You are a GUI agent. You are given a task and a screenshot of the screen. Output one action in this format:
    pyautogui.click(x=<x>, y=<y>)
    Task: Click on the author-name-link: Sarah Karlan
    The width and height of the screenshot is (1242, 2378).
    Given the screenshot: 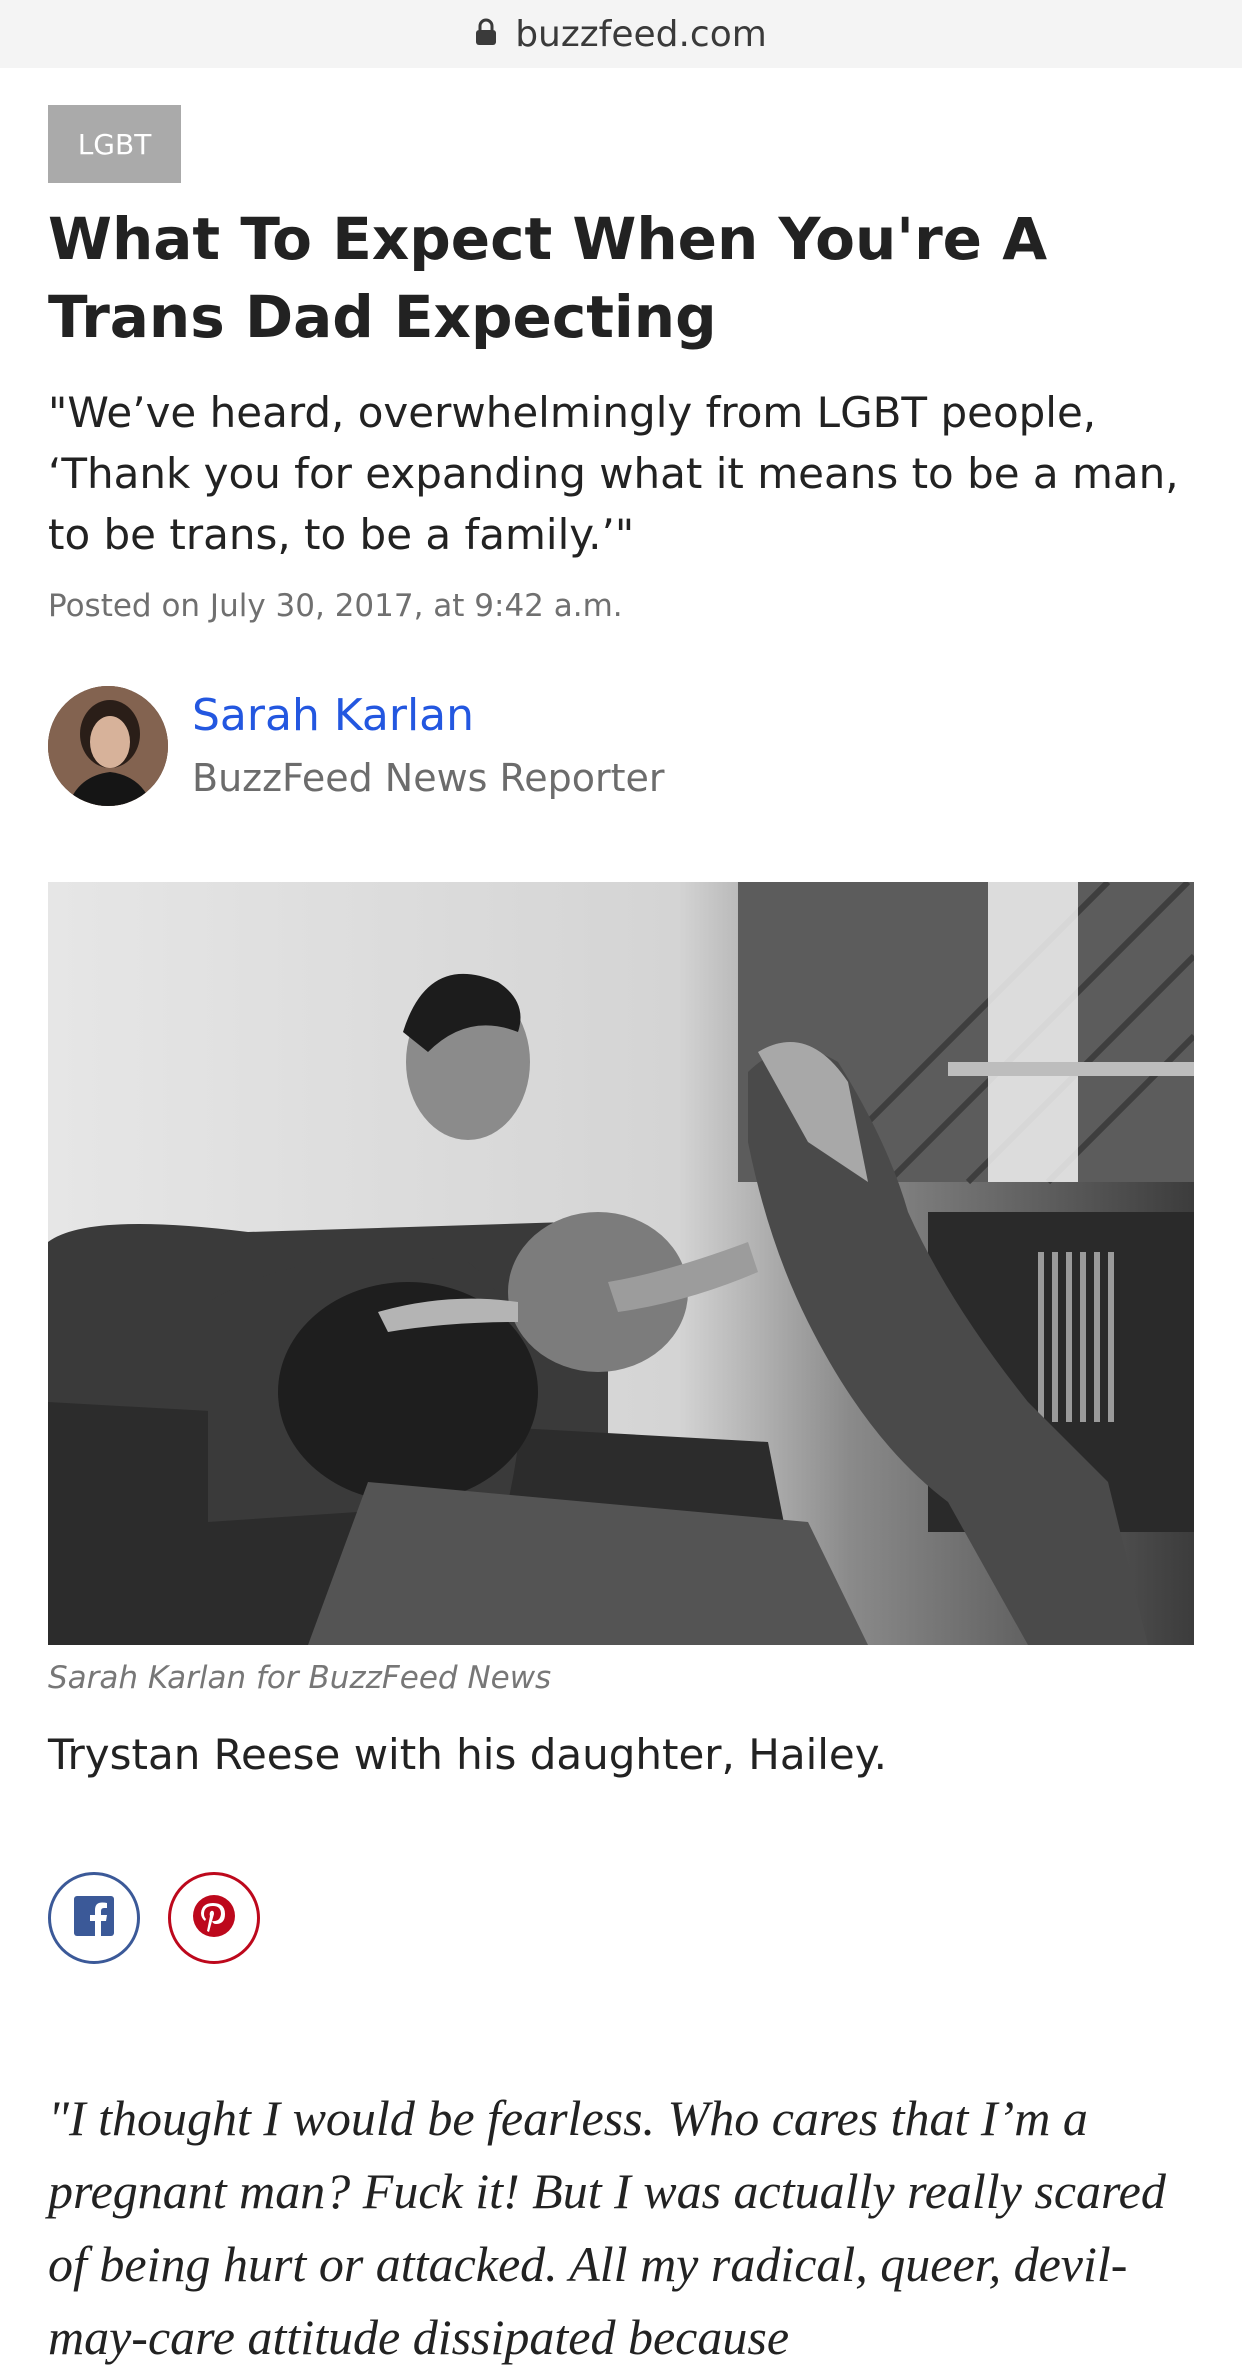 What is the action you would take?
    pyautogui.click(x=333, y=715)
    